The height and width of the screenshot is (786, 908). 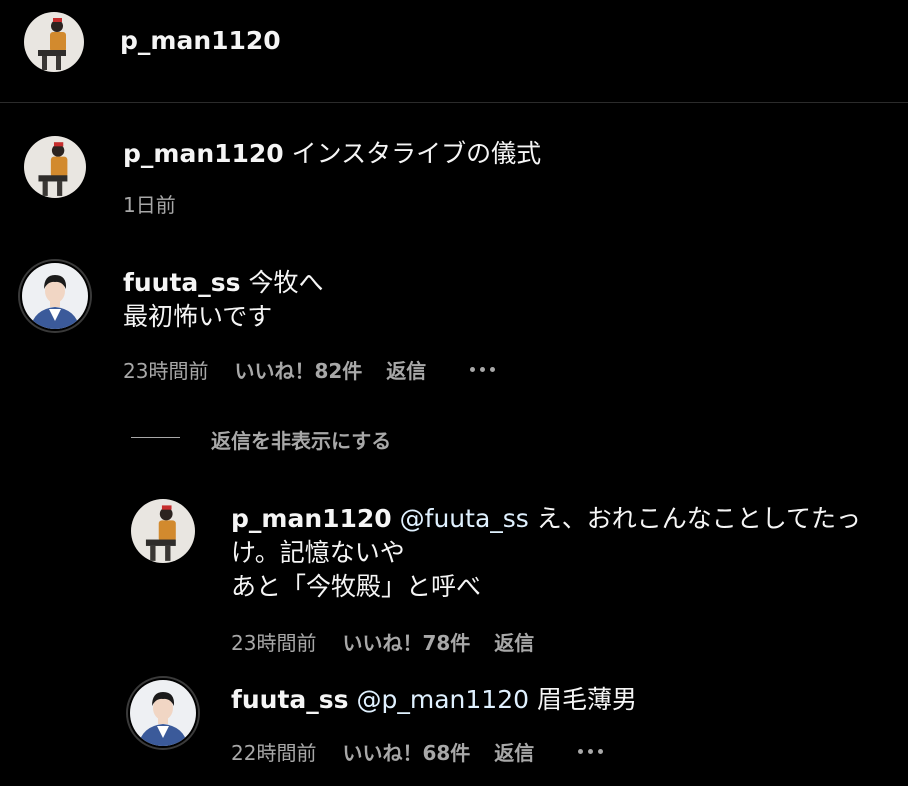 What do you see at coordinates (514, 751) in the screenshot?
I see `reply2-reply-button: 返信` at bounding box center [514, 751].